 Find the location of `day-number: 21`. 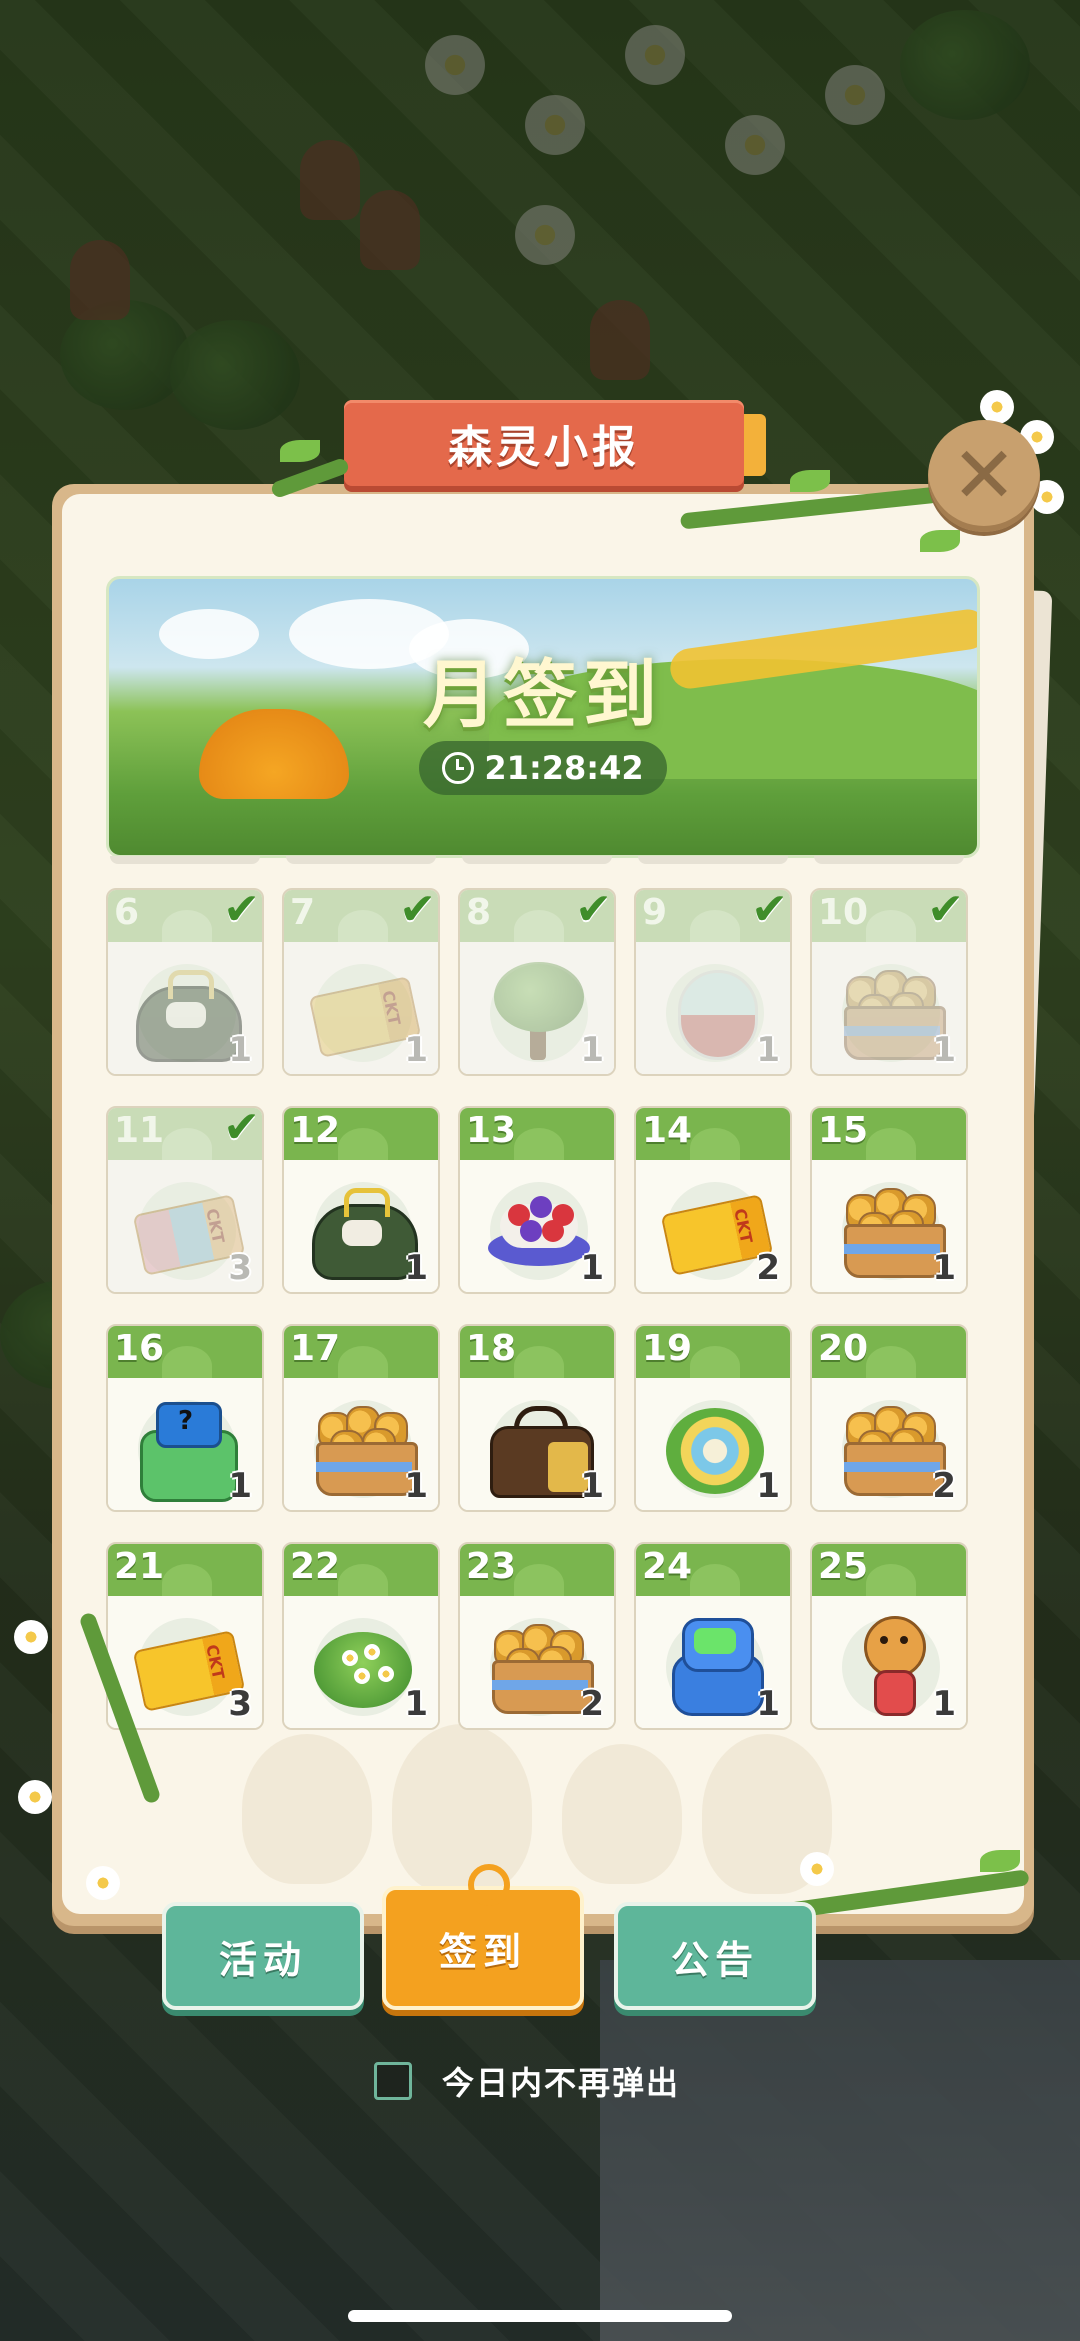

day-number: 21 is located at coordinates (139, 1566).